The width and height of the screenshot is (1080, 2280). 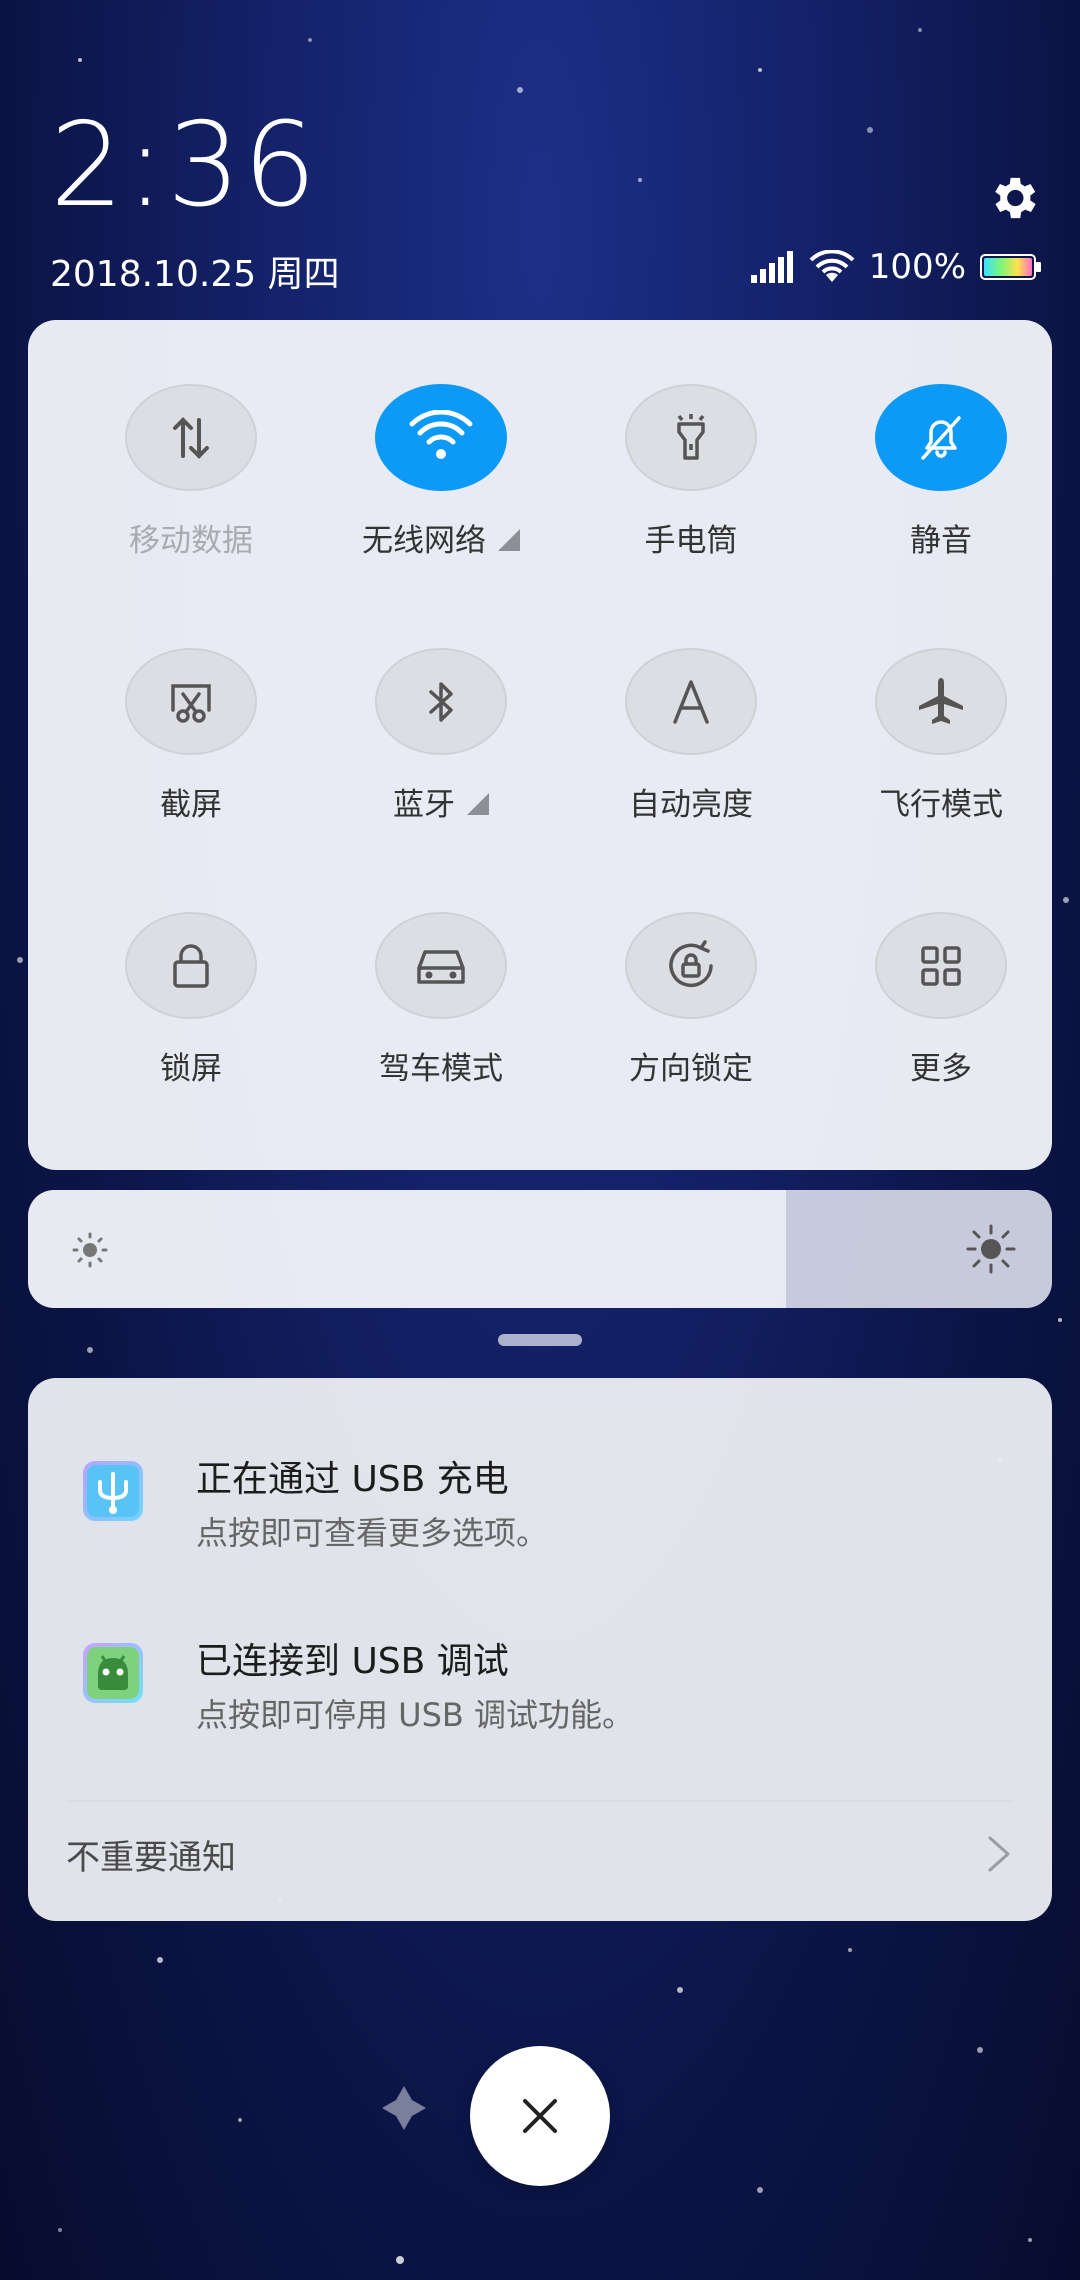 I want to click on bluetooth-icon, so click(x=441, y=702).